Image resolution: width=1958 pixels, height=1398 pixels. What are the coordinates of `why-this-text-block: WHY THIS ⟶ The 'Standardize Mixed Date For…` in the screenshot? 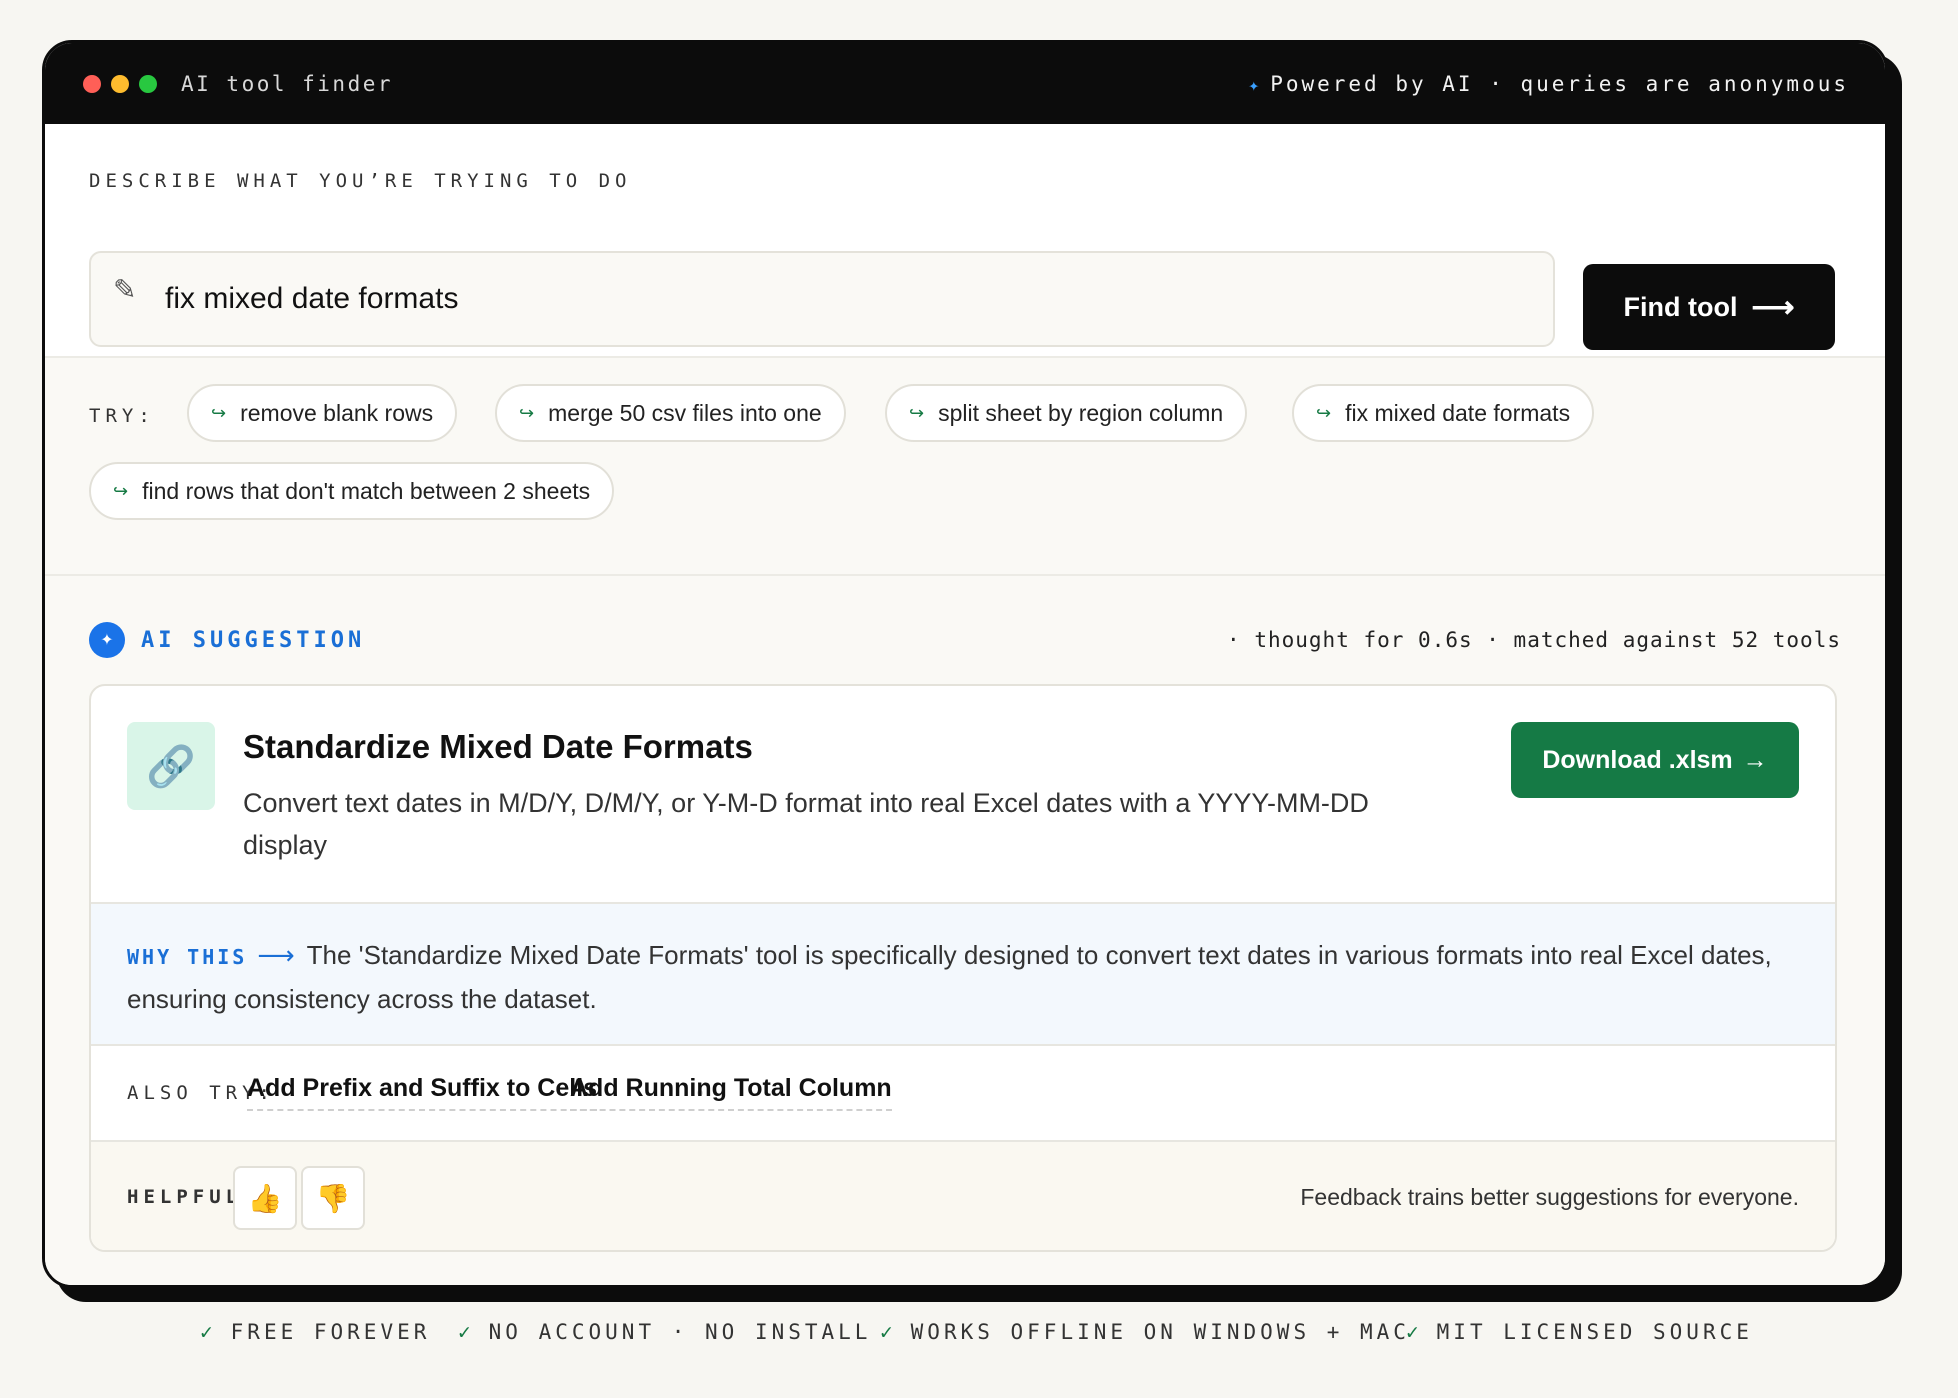 It's located at (957, 977).